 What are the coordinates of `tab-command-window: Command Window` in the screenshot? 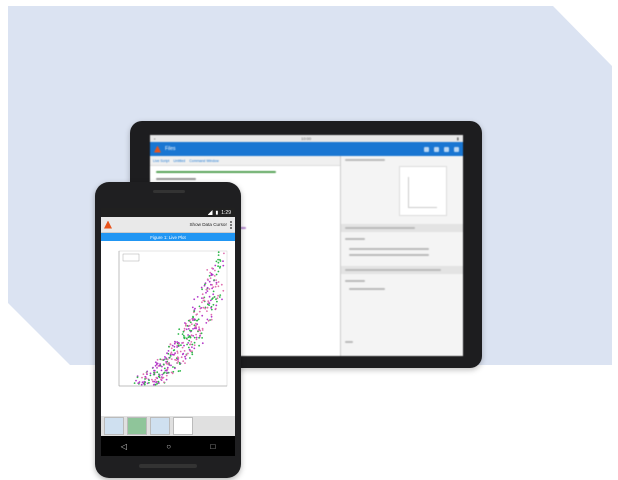 It's located at (204, 161).